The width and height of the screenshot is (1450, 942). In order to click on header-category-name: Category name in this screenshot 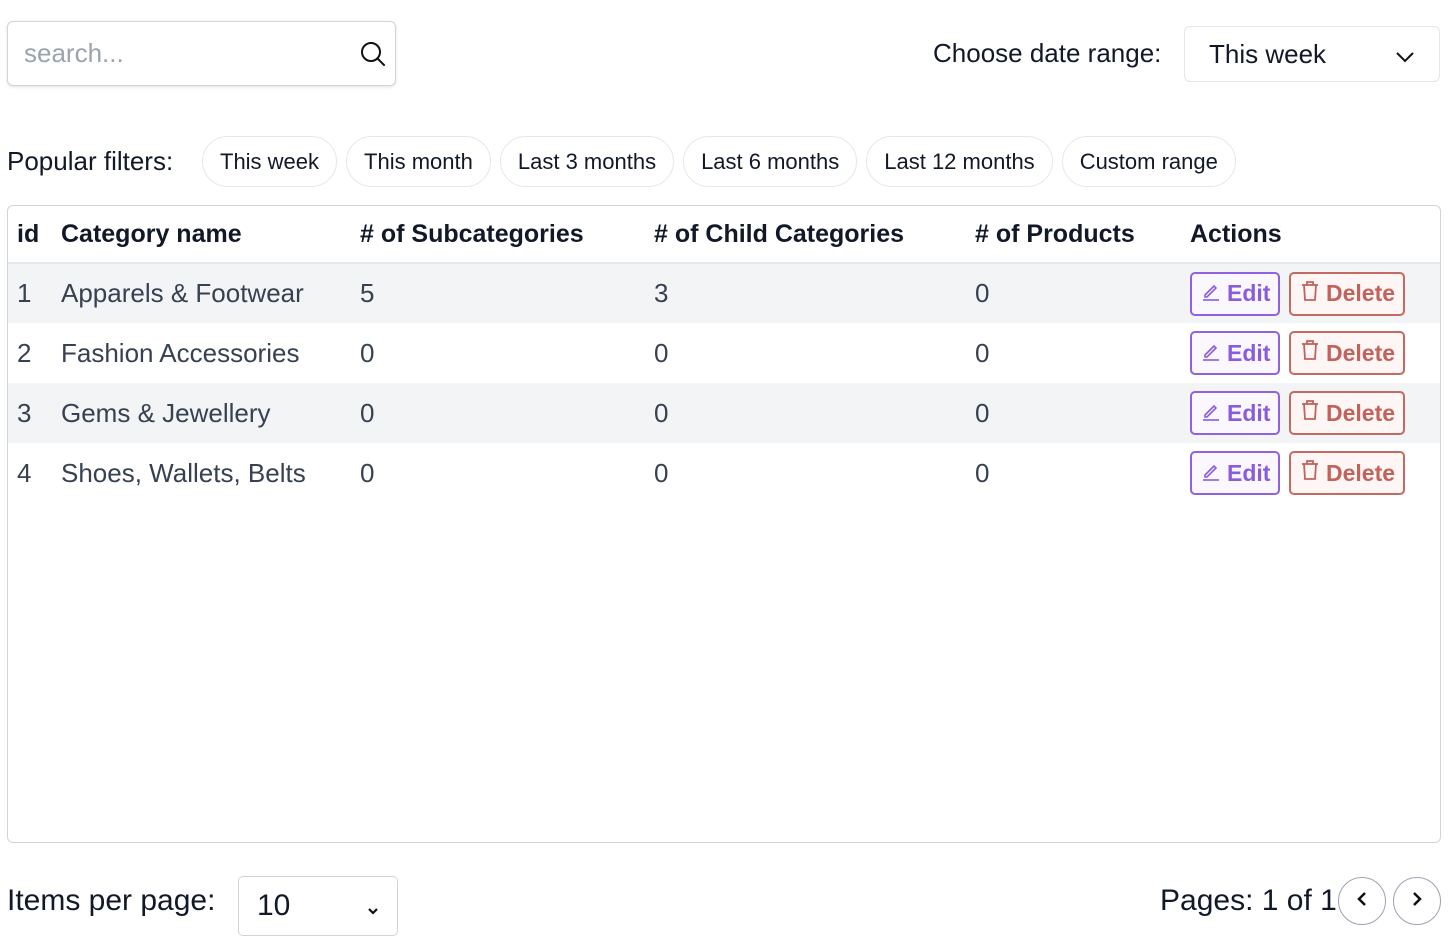, I will do `click(210, 235)`.